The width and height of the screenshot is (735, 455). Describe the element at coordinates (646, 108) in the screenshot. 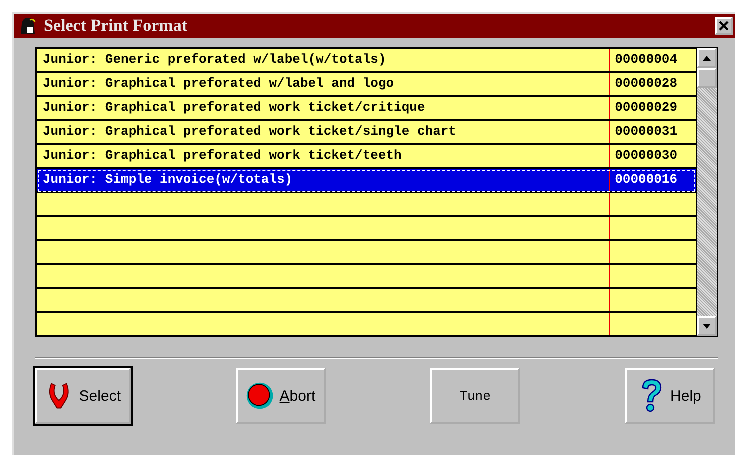

I see `format-code: 00000029` at that location.